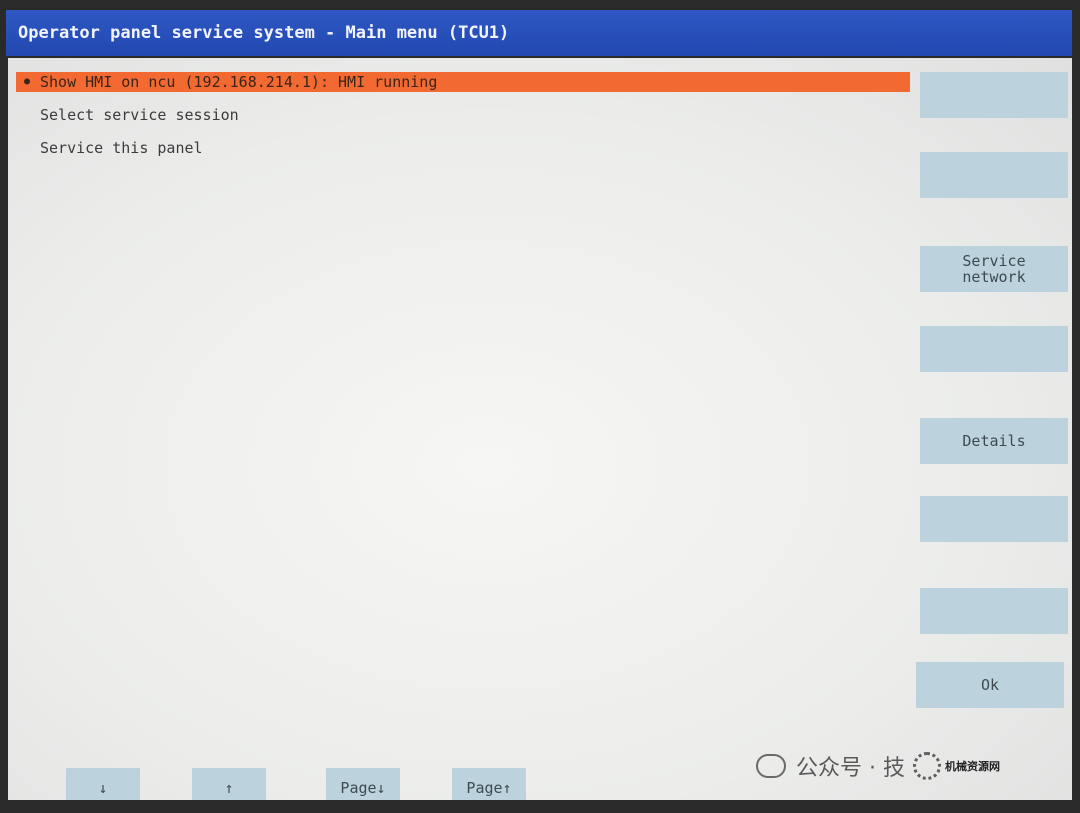  What do you see at coordinates (771, 766) in the screenshot?
I see `wechat-icon` at bounding box center [771, 766].